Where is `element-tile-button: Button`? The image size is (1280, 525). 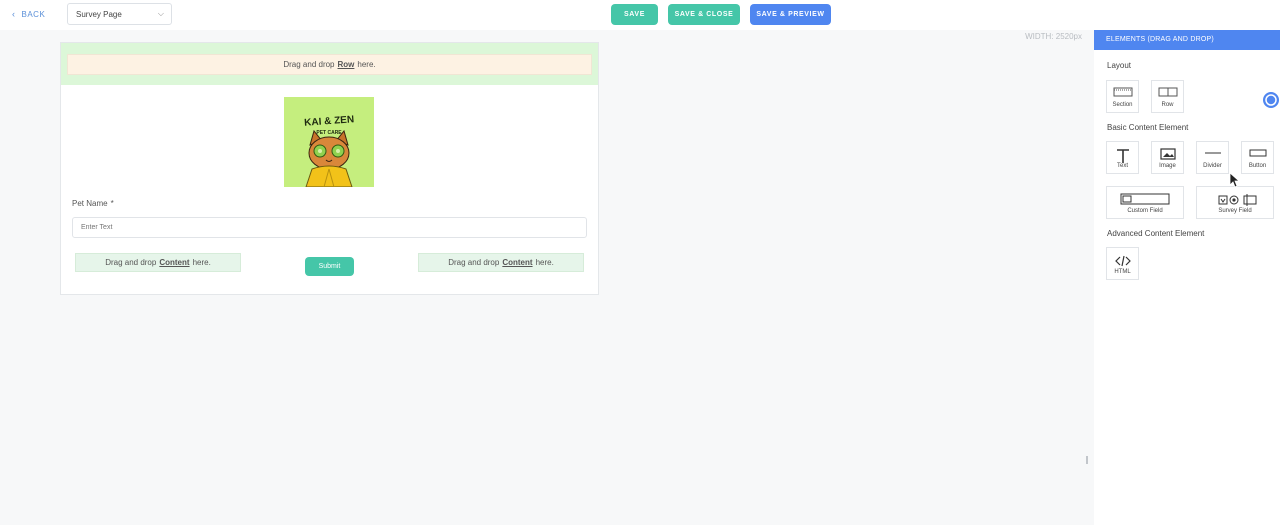
element-tile-button: Button is located at coordinates (1257, 157).